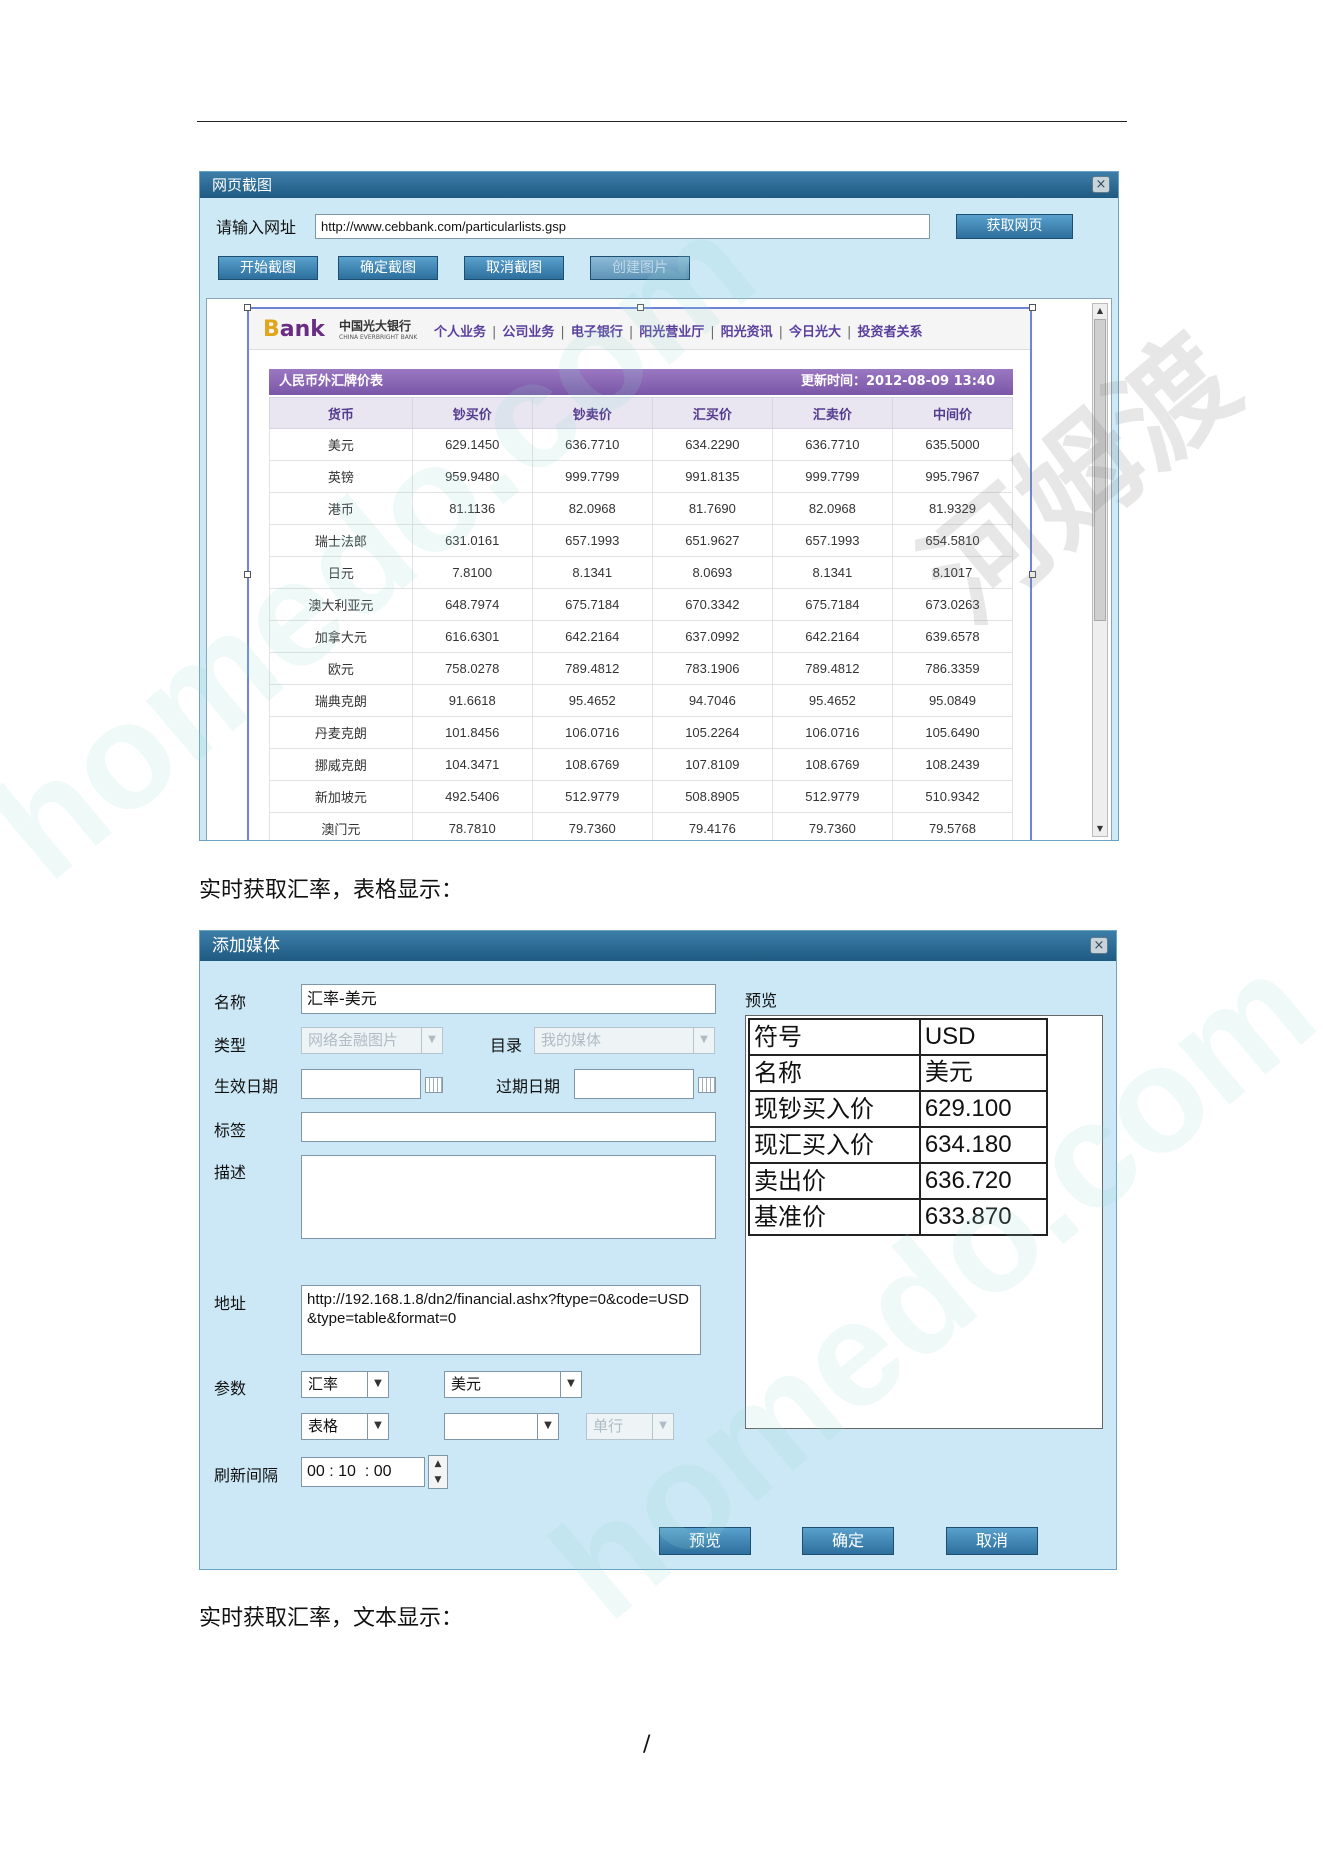 The image size is (1323, 1871). Describe the element at coordinates (230, 1045) in the screenshot. I see `type-label: 类型` at that location.